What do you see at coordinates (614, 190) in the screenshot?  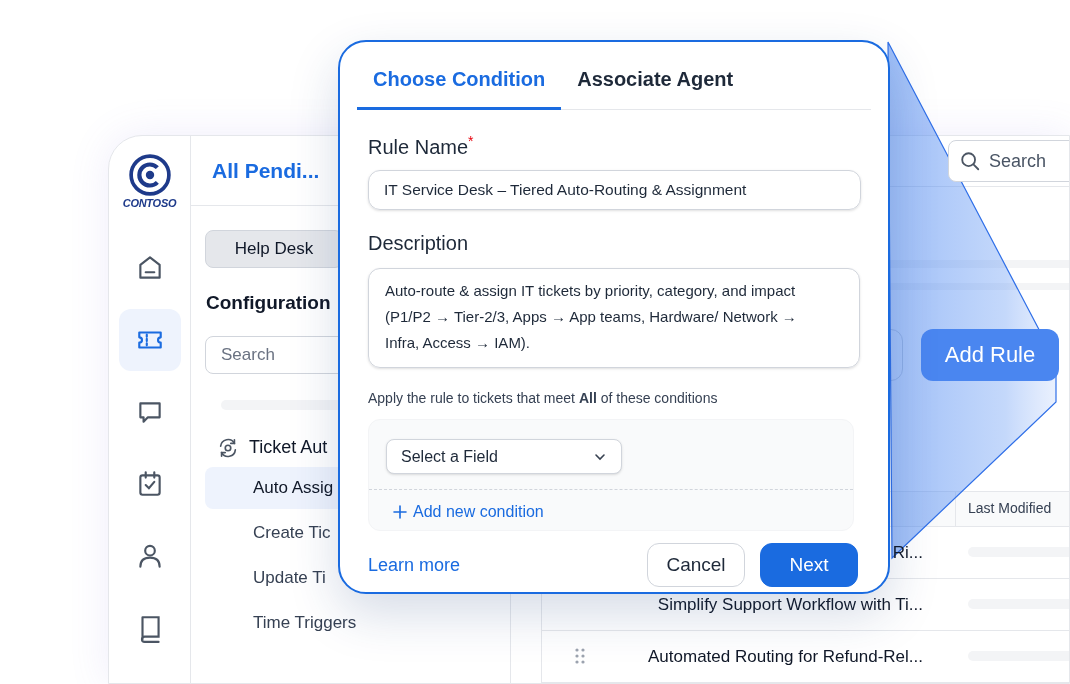 I see `rule-name-field: IT Service Desk – Tiered Auto-Routing & Assignment` at bounding box center [614, 190].